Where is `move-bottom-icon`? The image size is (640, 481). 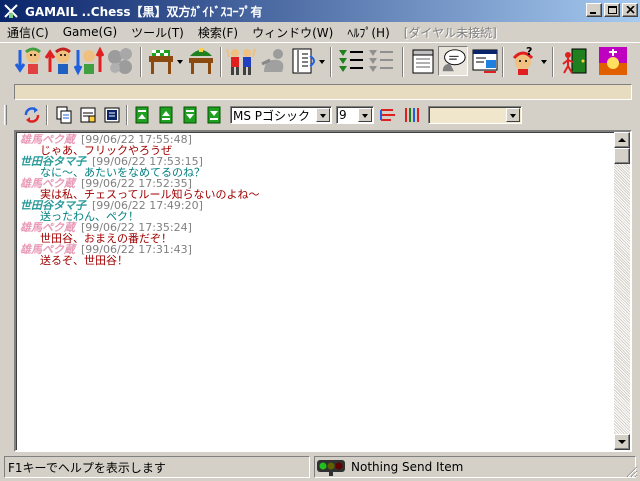 move-bottom-icon is located at coordinates (214, 115).